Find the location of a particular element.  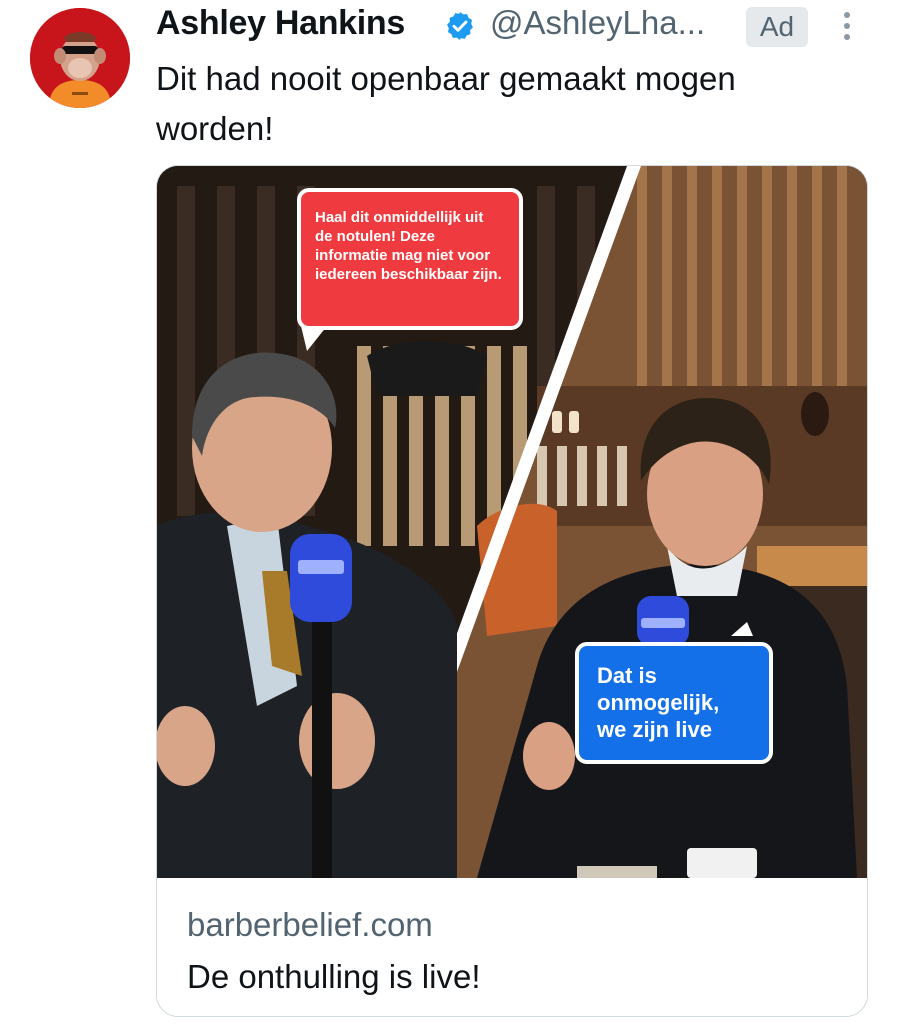

card-title: De onthulling is live! is located at coordinates (334, 977).